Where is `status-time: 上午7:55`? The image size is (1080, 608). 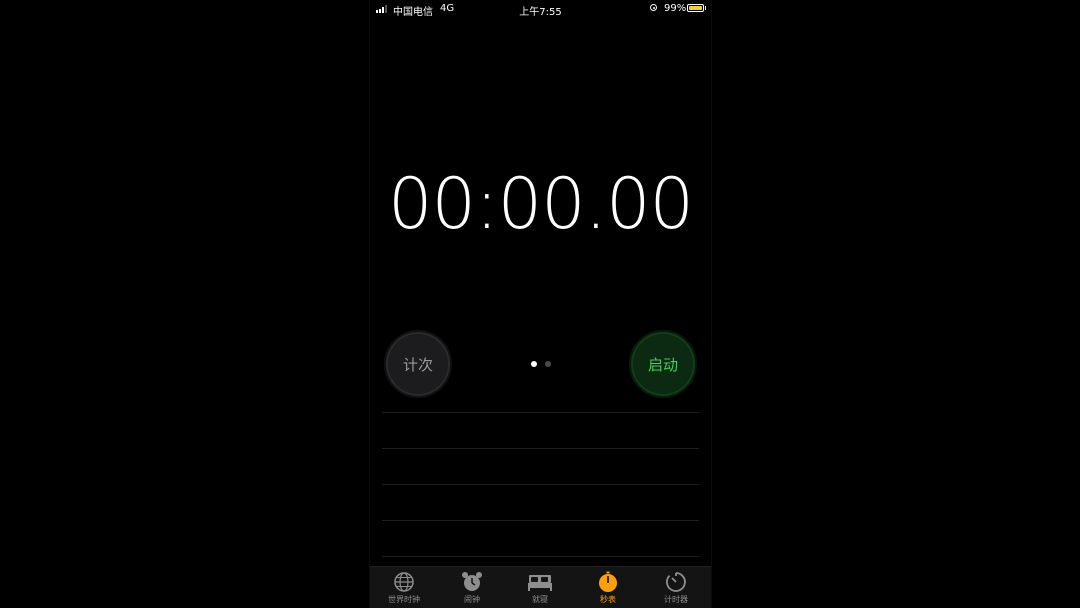
status-time: 上午7:55 is located at coordinates (540, 12).